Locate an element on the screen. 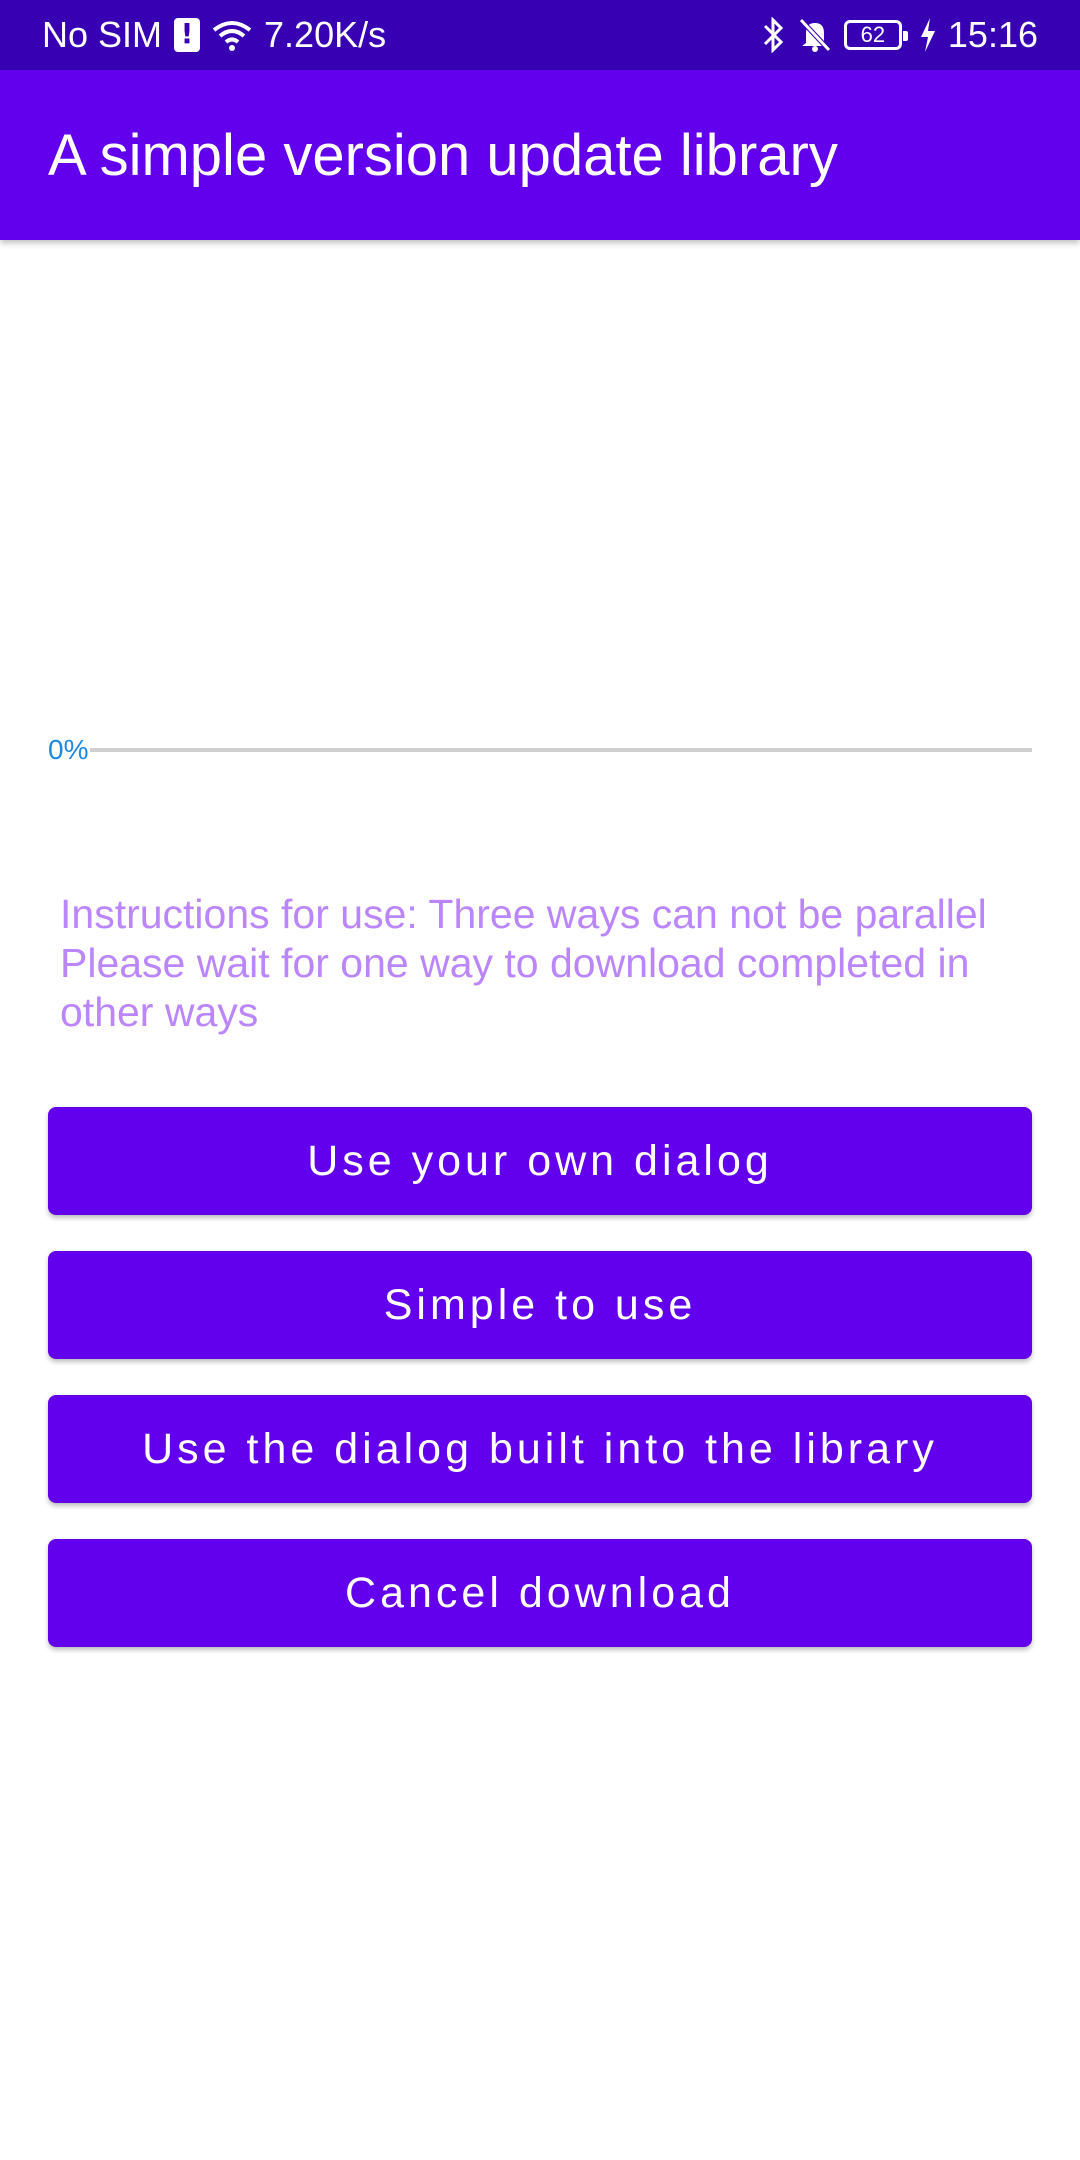 This screenshot has width=1080, height=2160. download-progress: 0% is located at coordinates (540, 750).